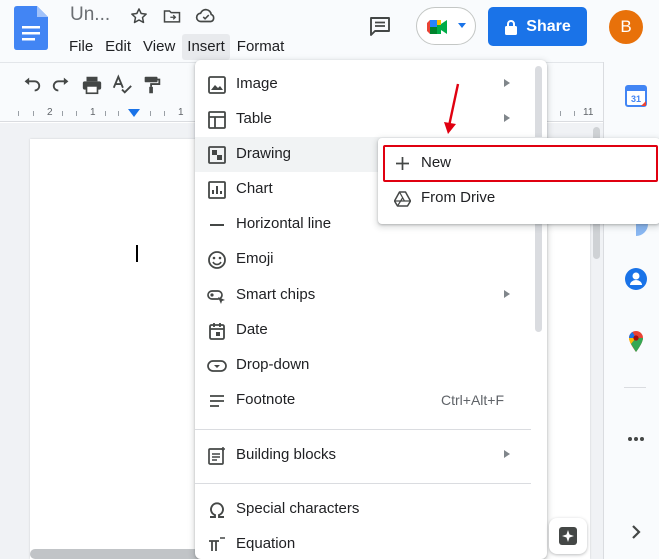  I want to click on menu-item-label: Horizontal line, so click(284, 223).